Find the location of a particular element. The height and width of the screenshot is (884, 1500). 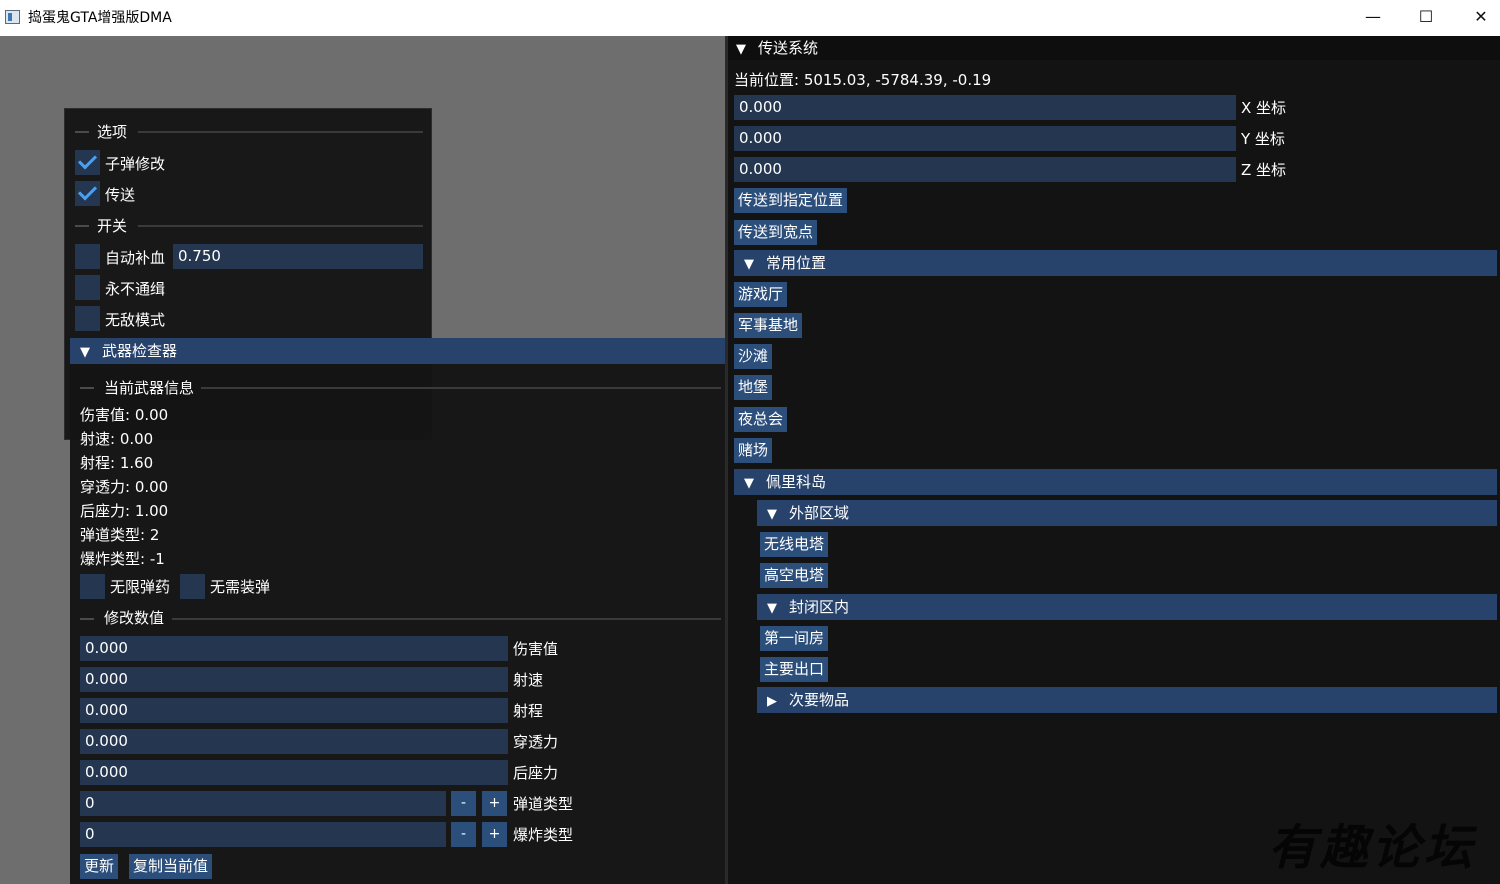

no-reload-checkbox is located at coordinates (192, 586).